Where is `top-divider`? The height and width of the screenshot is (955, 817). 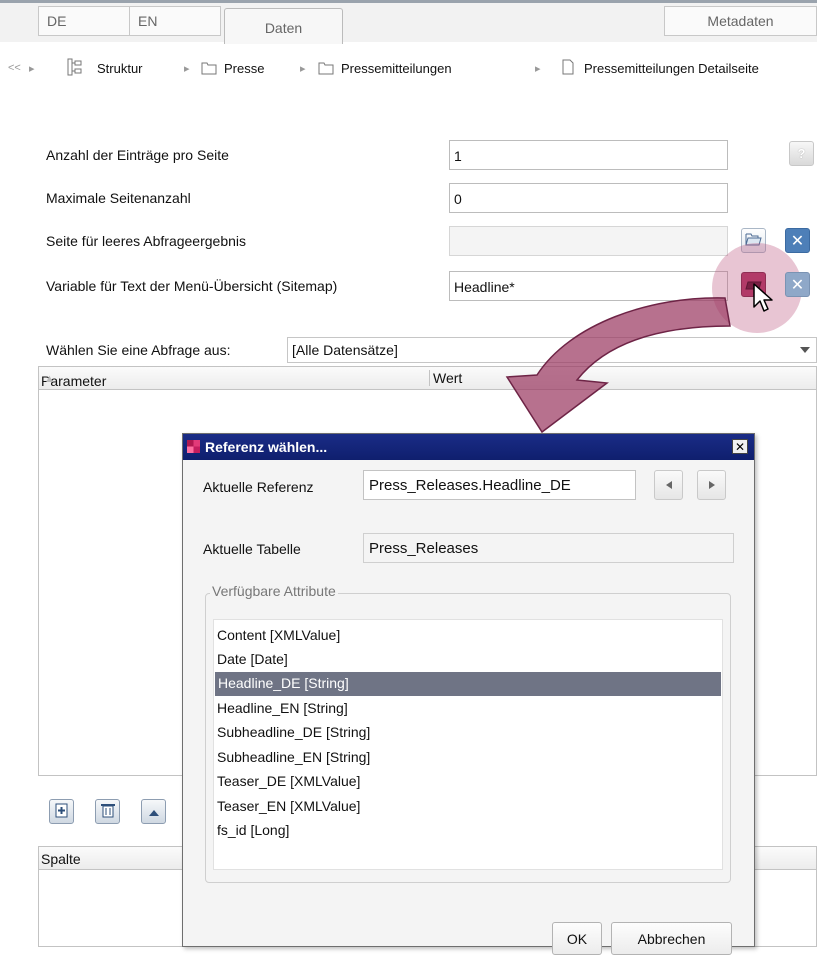
top-divider is located at coordinates (408, 1).